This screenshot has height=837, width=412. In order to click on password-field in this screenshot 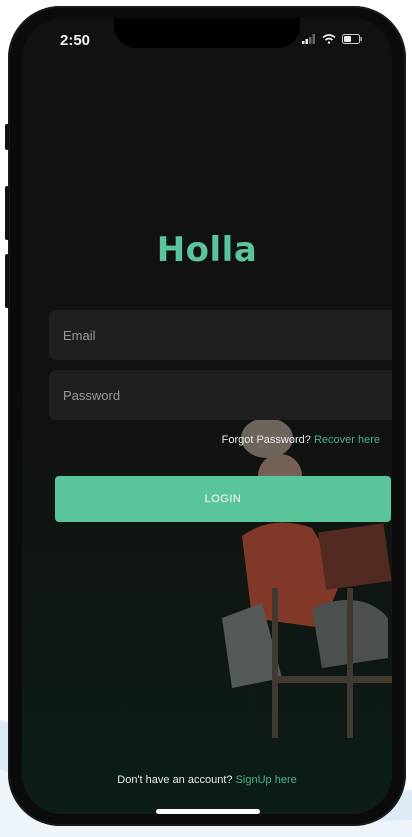, I will do `click(220, 395)`.